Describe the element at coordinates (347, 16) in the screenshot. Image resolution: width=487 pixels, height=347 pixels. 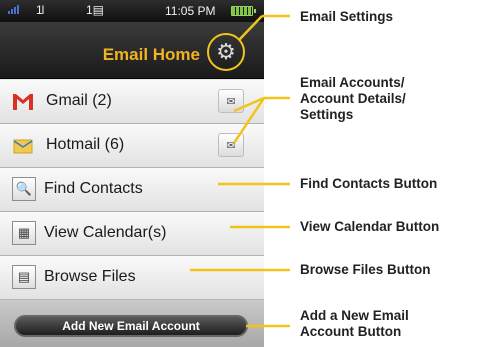
I see `callout-email-settings: Email Settings` at that location.